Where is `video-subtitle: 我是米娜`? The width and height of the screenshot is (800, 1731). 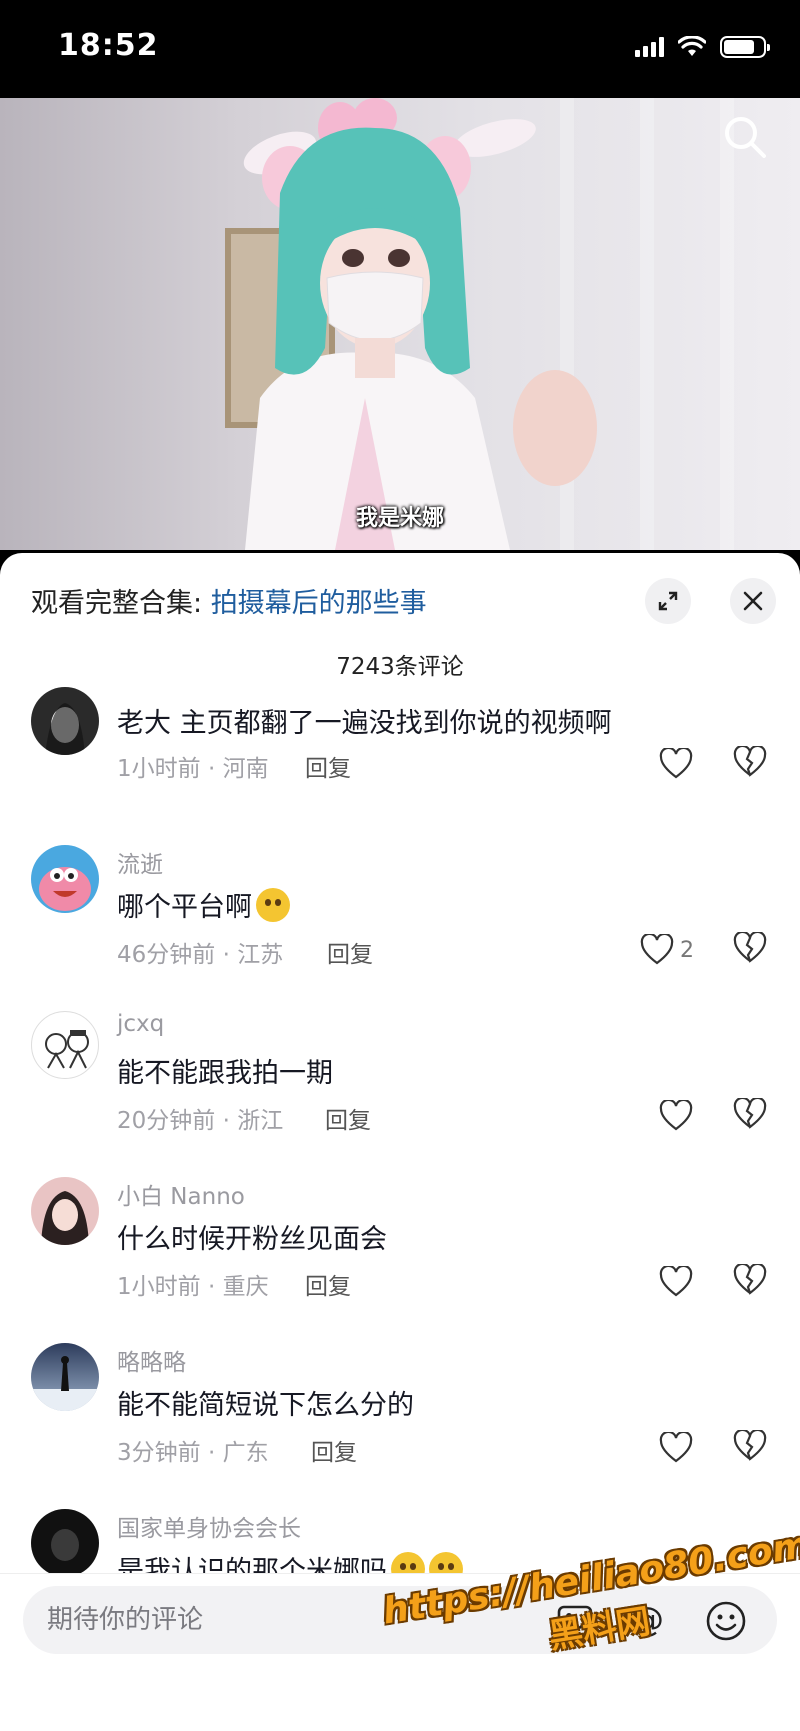
video-subtitle: 我是米娜 is located at coordinates (399, 518).